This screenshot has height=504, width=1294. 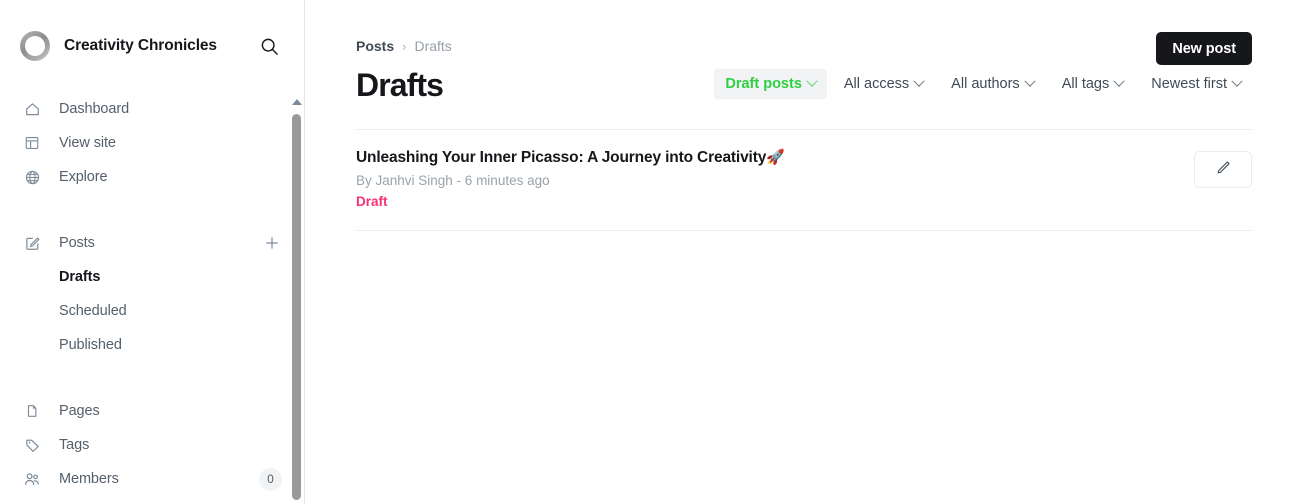 What do you see at coordinates (433, 46) in the screenshot?
I see `breadcrumb-drafts: Drafts` at bounding box center [433, 46].